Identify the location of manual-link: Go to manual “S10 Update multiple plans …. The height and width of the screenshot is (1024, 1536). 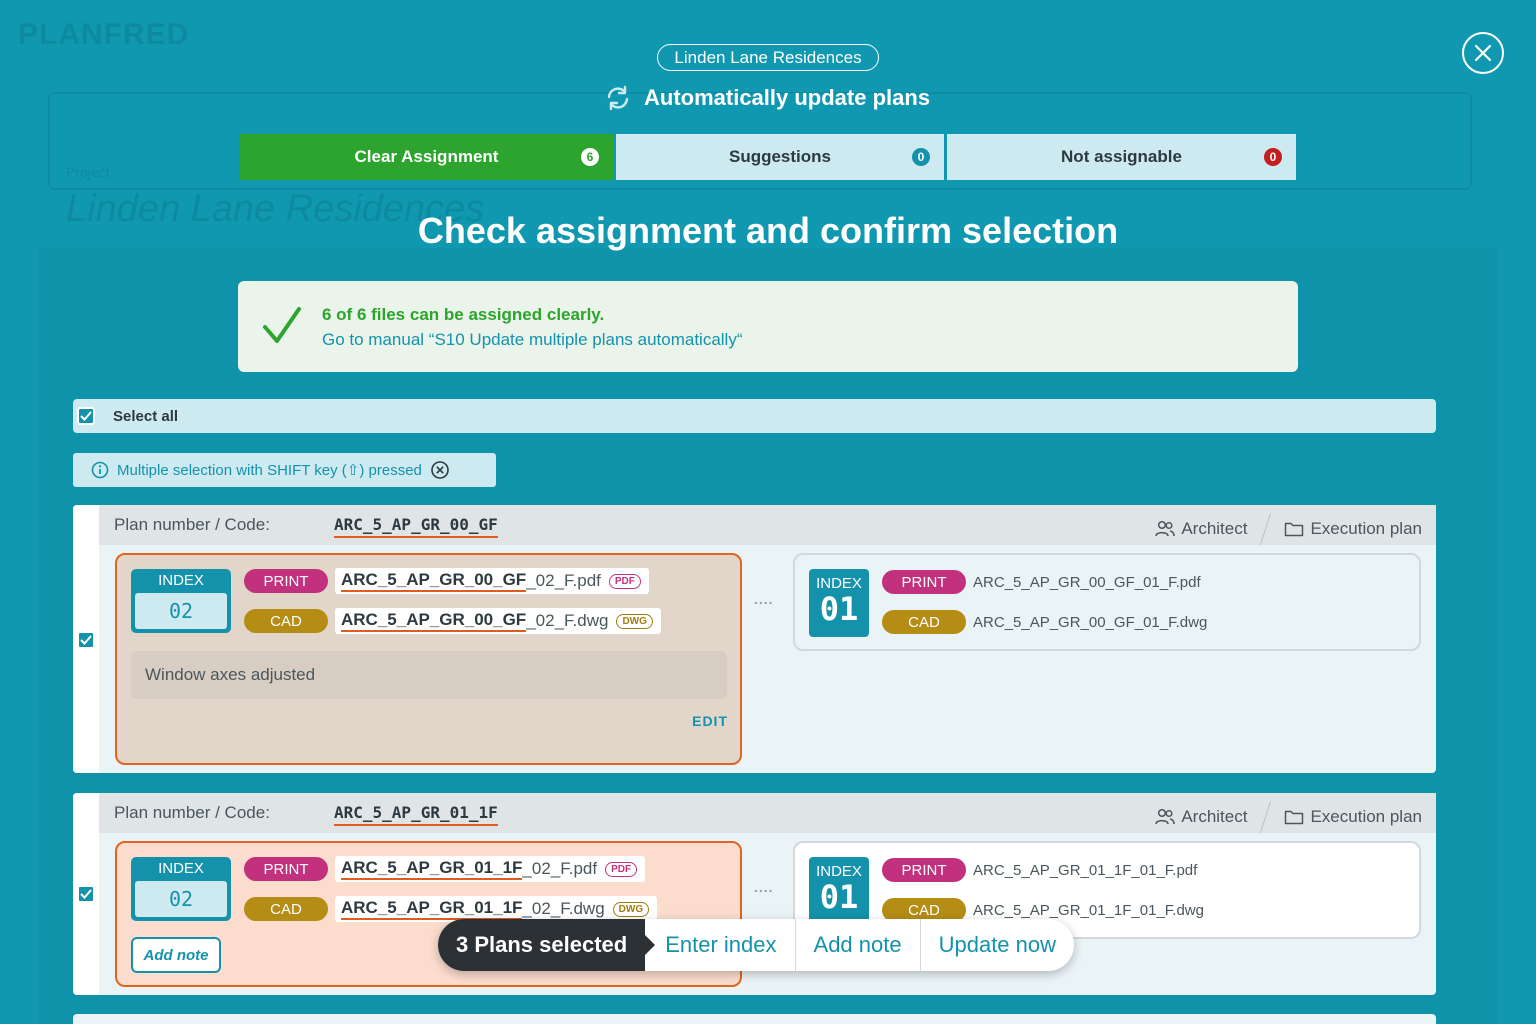
(532, 340).